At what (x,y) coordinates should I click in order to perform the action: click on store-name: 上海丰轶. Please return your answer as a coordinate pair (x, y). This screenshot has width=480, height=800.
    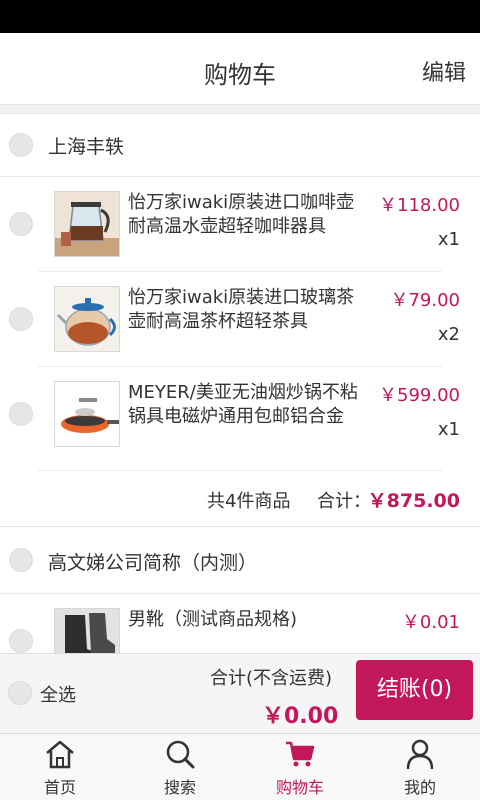
    Looking at the image, I should click on (86, 147).